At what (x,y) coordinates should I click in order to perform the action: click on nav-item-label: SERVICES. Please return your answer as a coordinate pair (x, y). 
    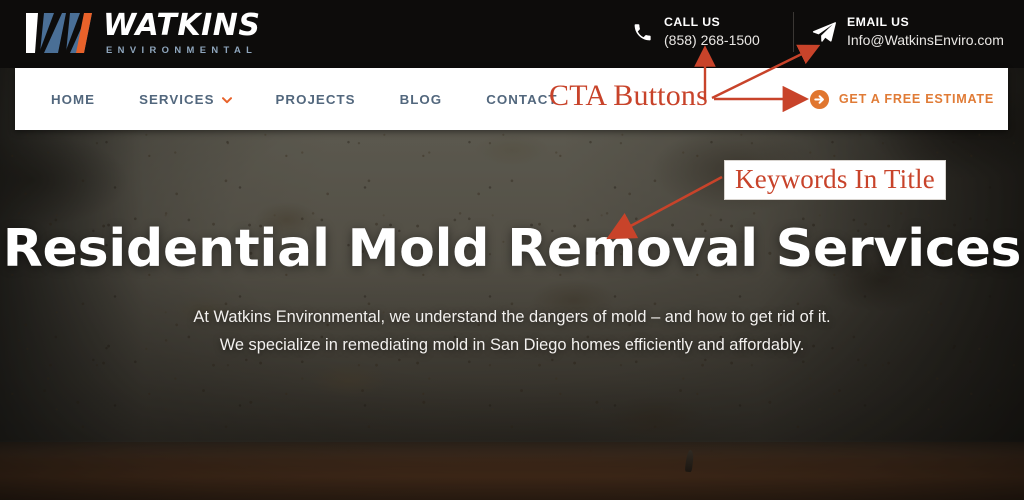
    Looking at the image, I should click on (177, 99).